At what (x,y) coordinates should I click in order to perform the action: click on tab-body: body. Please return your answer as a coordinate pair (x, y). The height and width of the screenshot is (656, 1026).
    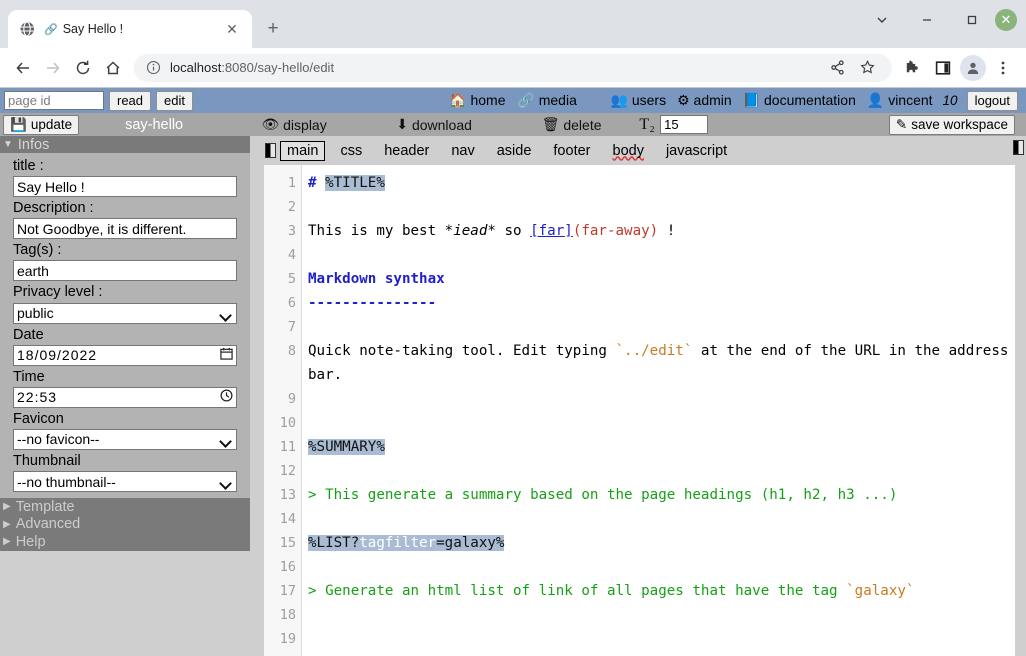
    Looking at the image, I should click on (628, 151).